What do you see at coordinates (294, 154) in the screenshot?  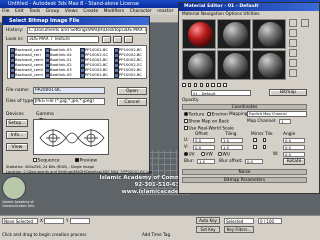 I see `w-angle-spinner: 0.0` at bounding box center [294, 154].